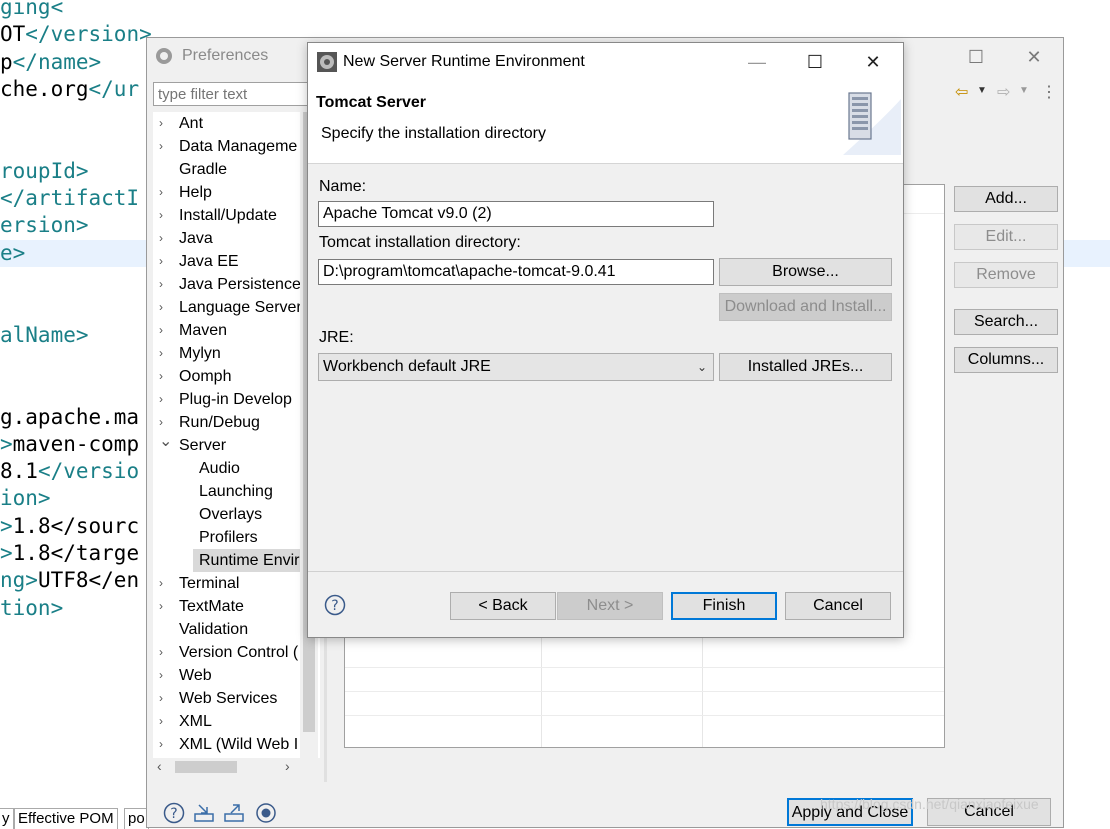 The width and height of the screenshot is (1110, 829). I want to click on watermark: https://blog.csdn.net/qianxiaofeixue, so click(929, 804).